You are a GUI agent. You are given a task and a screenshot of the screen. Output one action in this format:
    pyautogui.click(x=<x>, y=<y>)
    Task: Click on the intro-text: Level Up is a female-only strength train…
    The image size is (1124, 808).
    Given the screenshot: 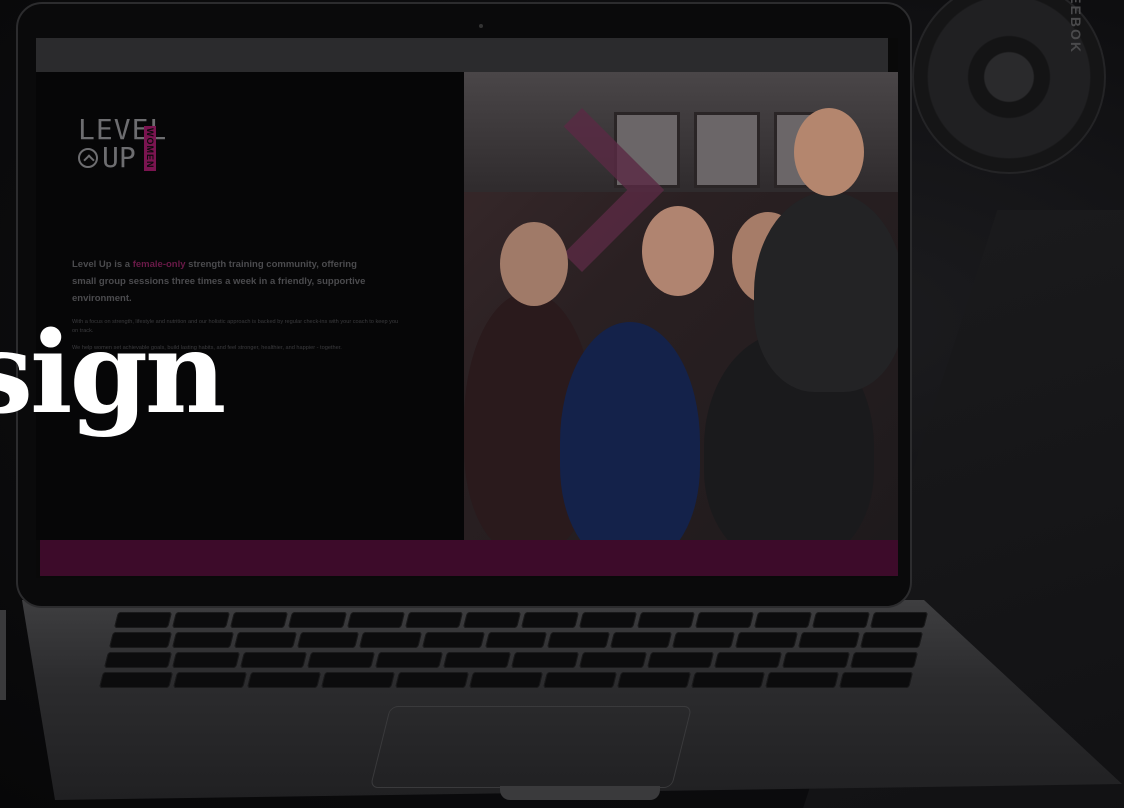 What is the action you would take?
    pyautogui.click(x=222, y=281)
    